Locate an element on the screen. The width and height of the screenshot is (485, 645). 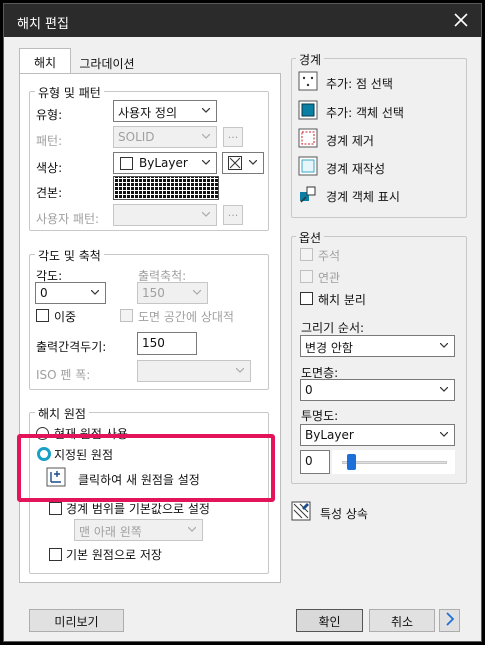
preview-button: 미리보기 is located at coordinates (76, 620).